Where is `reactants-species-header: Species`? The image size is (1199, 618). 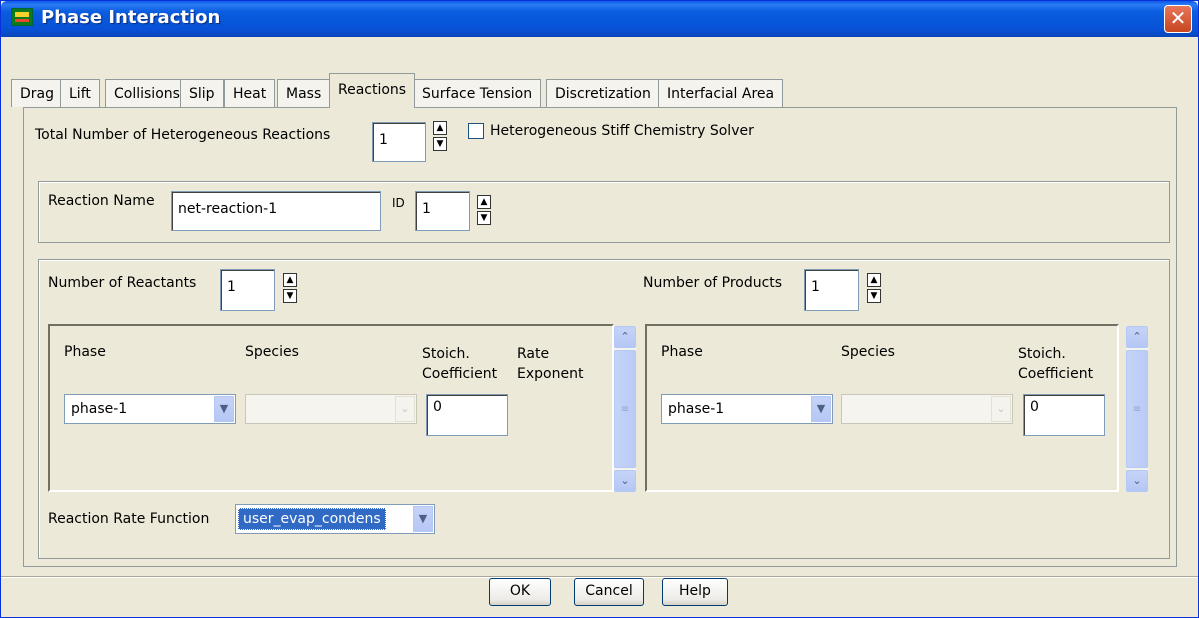
reactants-species-header: Species is located at coordinates (272, 352).